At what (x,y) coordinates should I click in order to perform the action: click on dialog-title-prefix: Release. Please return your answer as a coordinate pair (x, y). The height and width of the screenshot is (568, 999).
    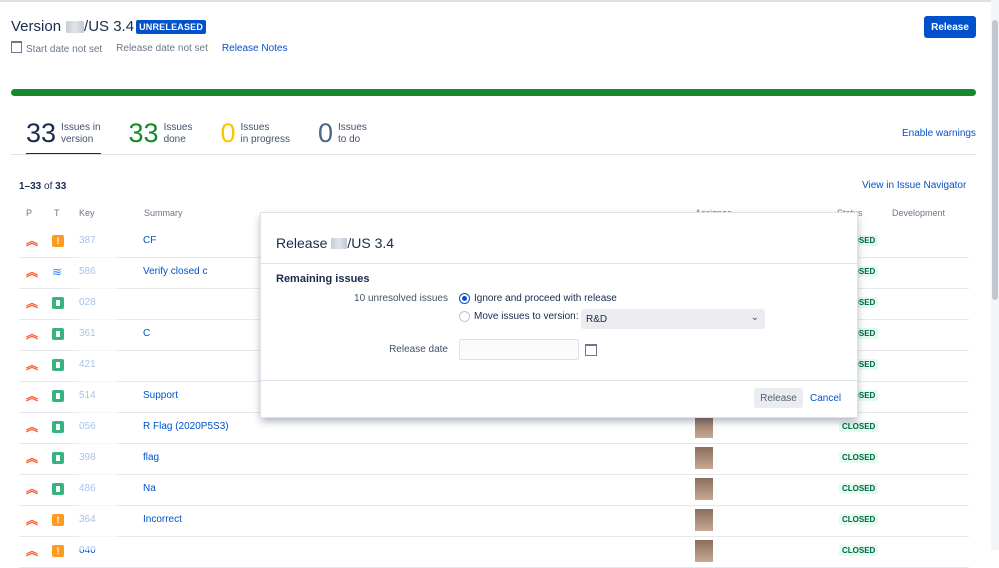
    Looking at the image, I should click on (302, 243).